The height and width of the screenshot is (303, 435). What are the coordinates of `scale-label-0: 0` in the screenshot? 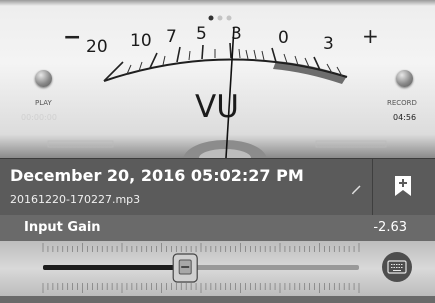 It's located at (283, 38).